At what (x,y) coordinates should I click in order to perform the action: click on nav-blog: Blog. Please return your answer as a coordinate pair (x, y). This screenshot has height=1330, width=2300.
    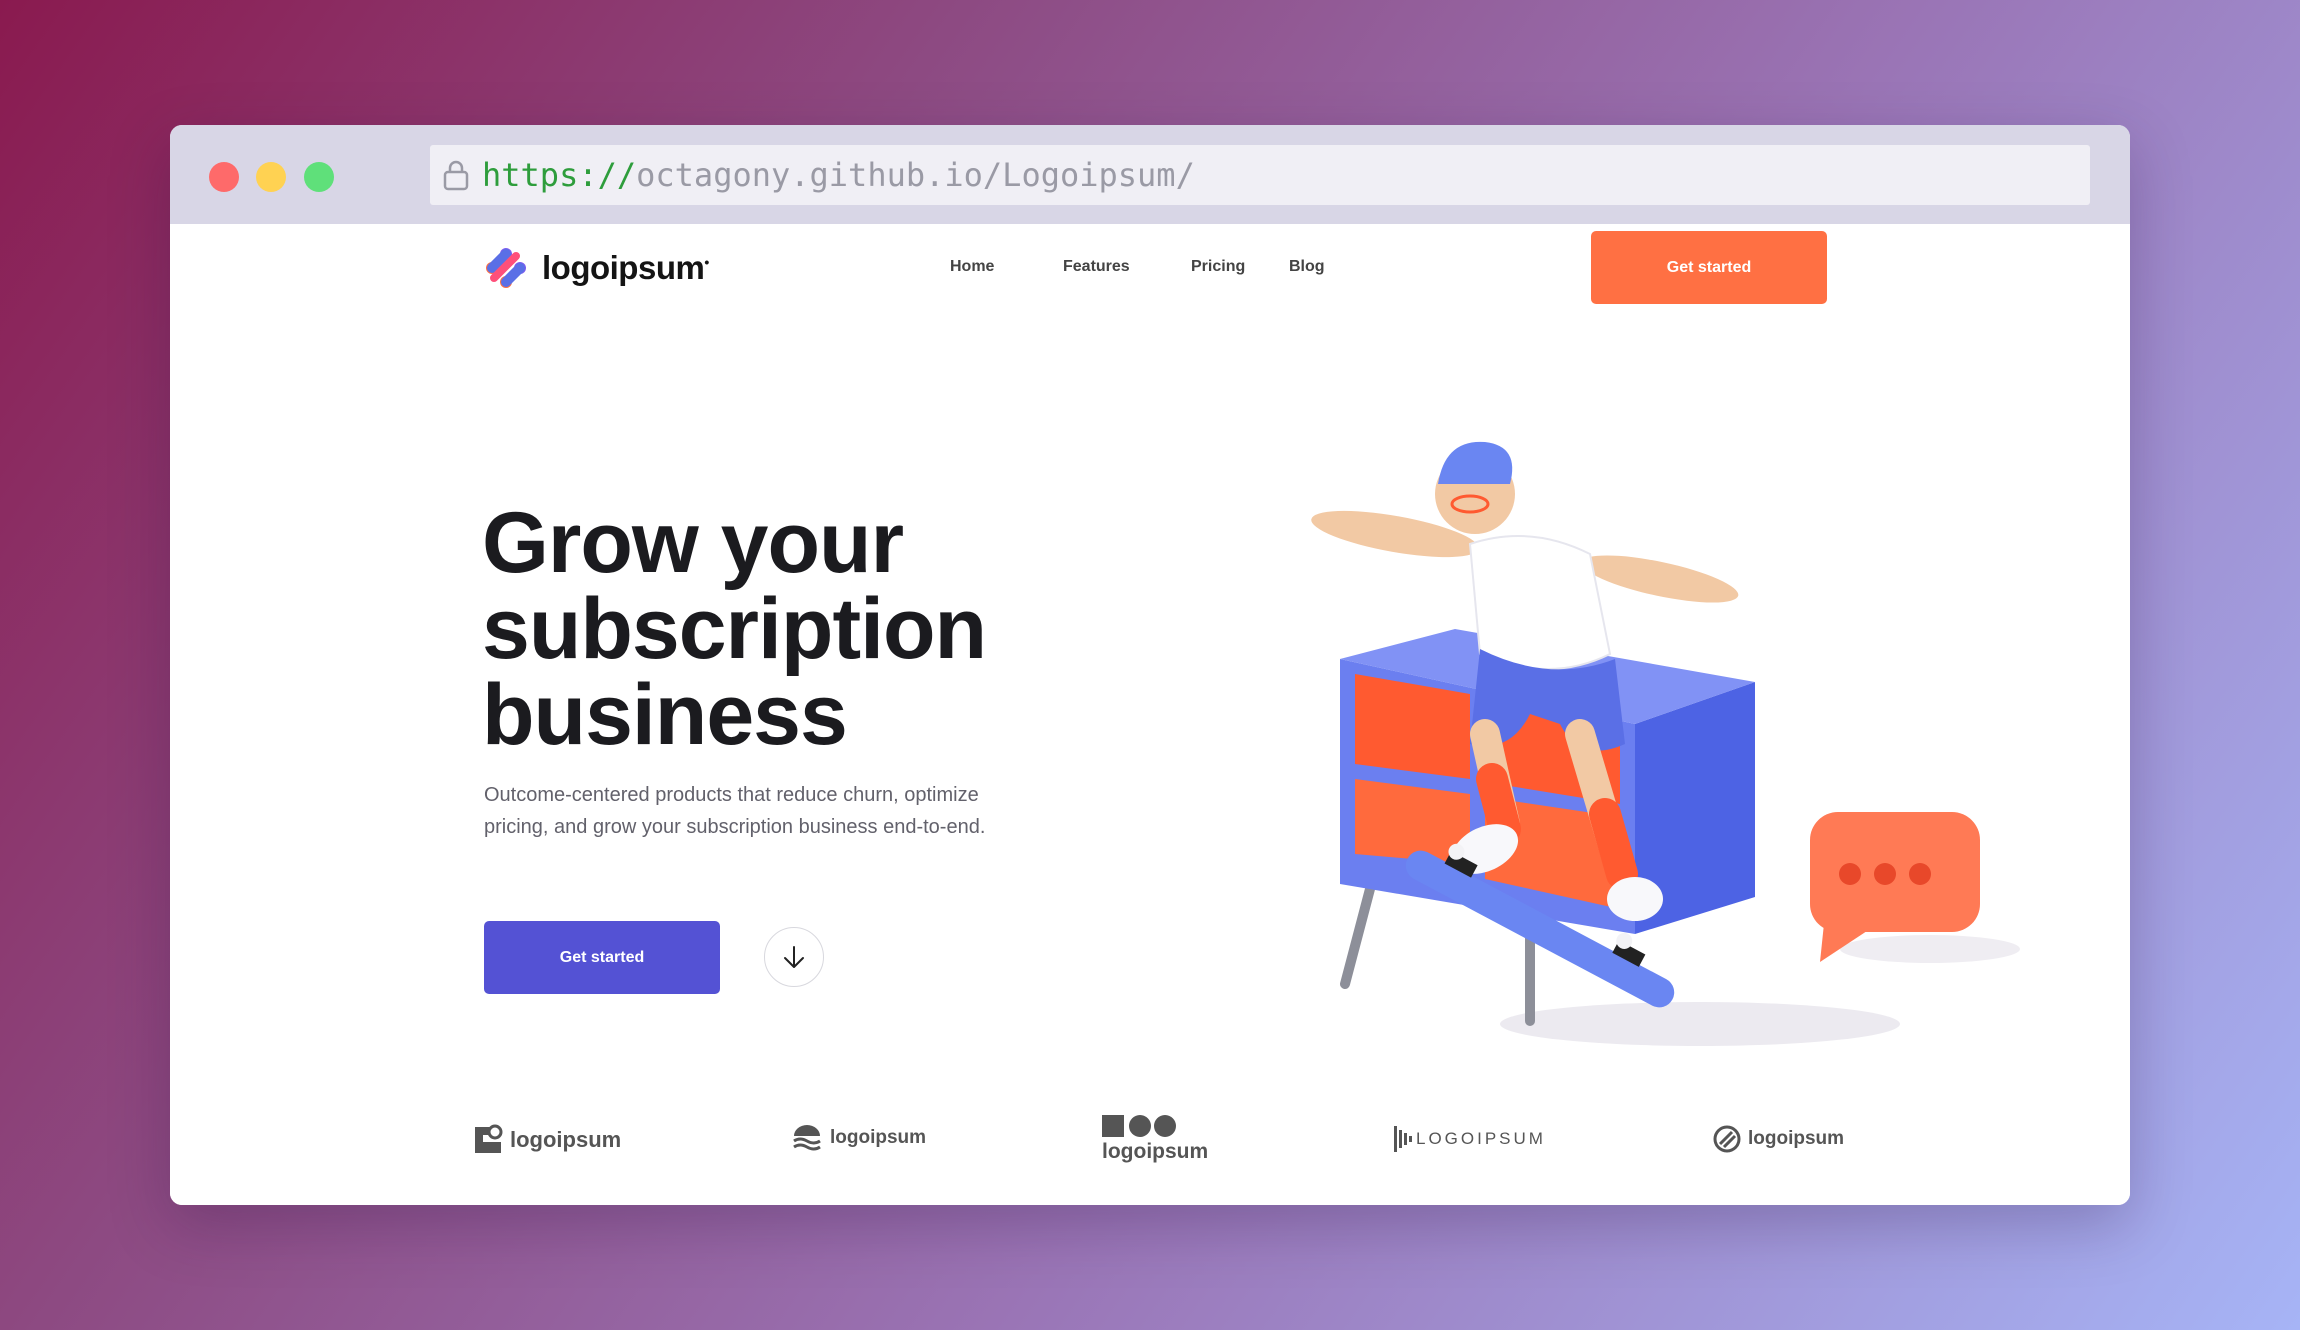
    Looking at the image, I should click on (1307, 267).